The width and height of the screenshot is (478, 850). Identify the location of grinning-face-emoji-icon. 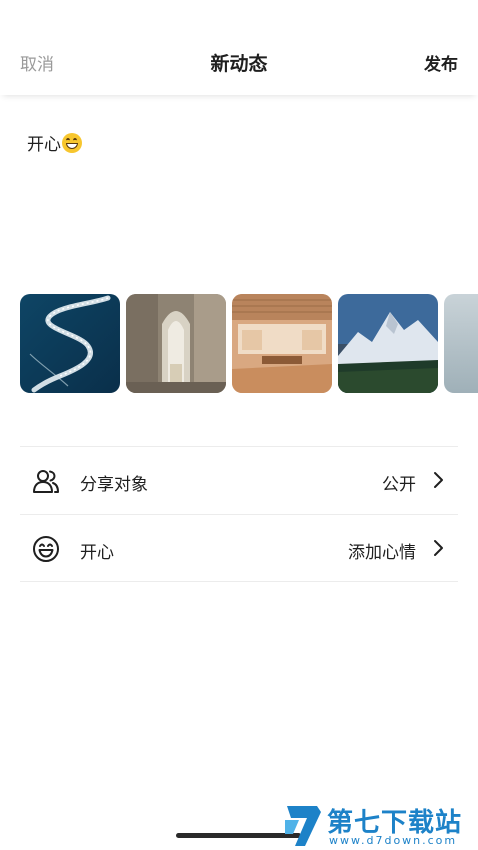
(72, 142).